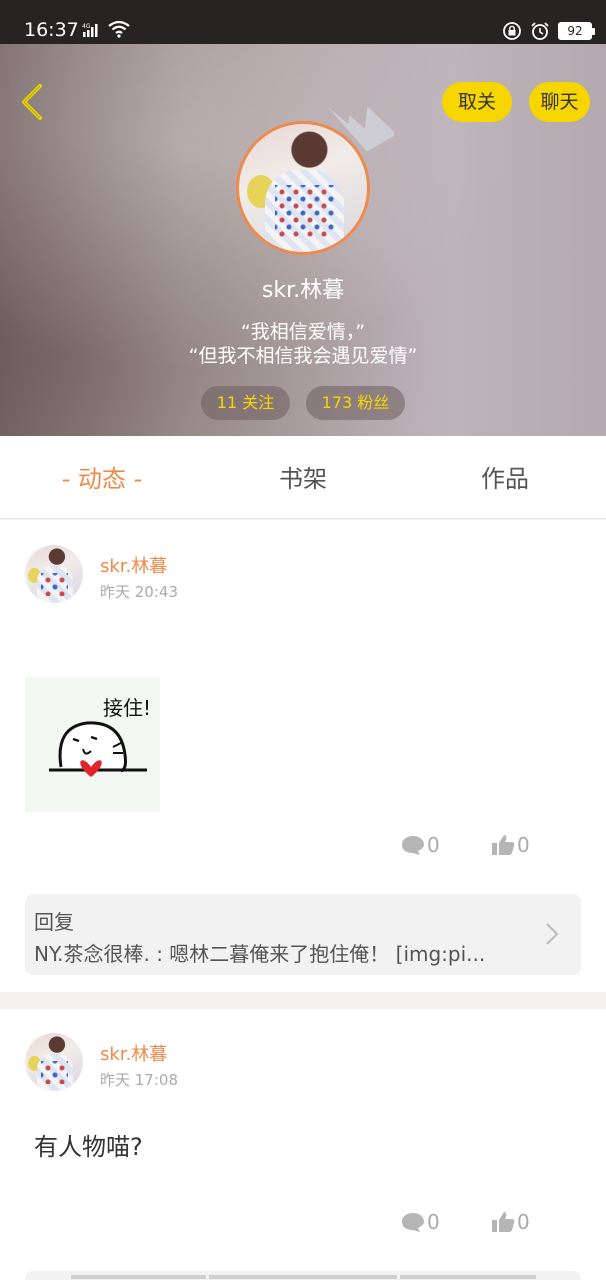 The image size is (606, 1280). I want to click on fans-count: 173 粉丝, so click(355, 403).